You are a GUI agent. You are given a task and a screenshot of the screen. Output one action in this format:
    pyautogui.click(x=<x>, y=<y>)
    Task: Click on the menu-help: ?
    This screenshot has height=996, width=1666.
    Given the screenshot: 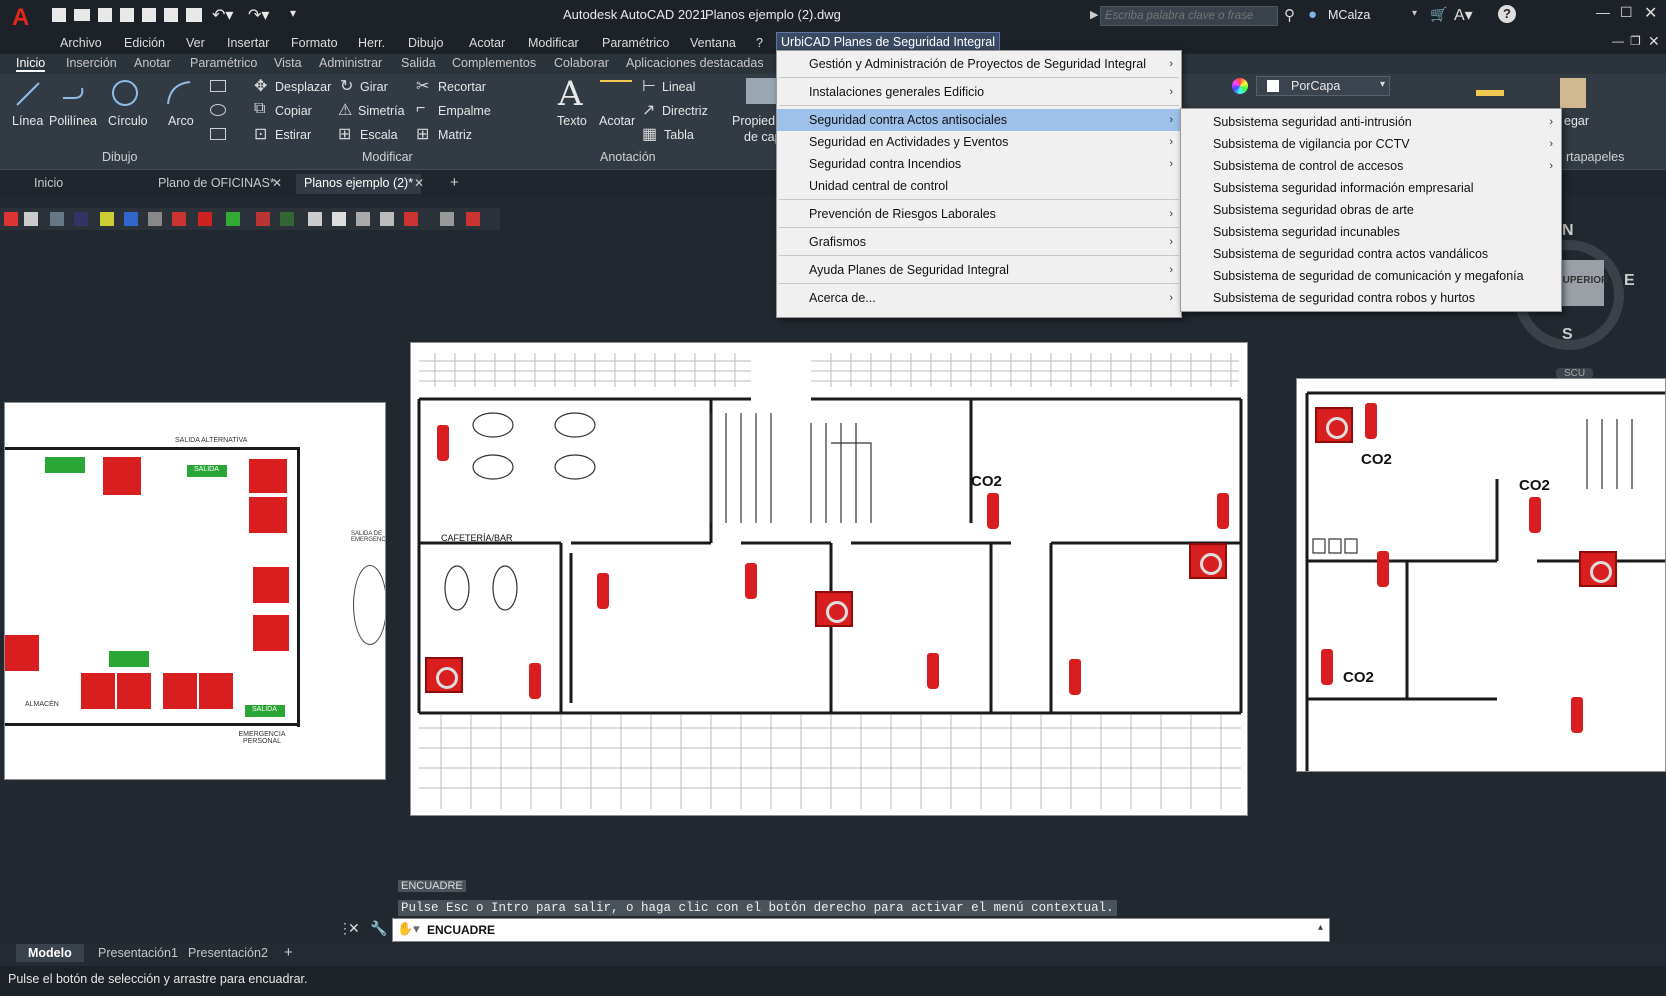 What is the action you would take?
    pyautogui.click(x=759, y=43)
    